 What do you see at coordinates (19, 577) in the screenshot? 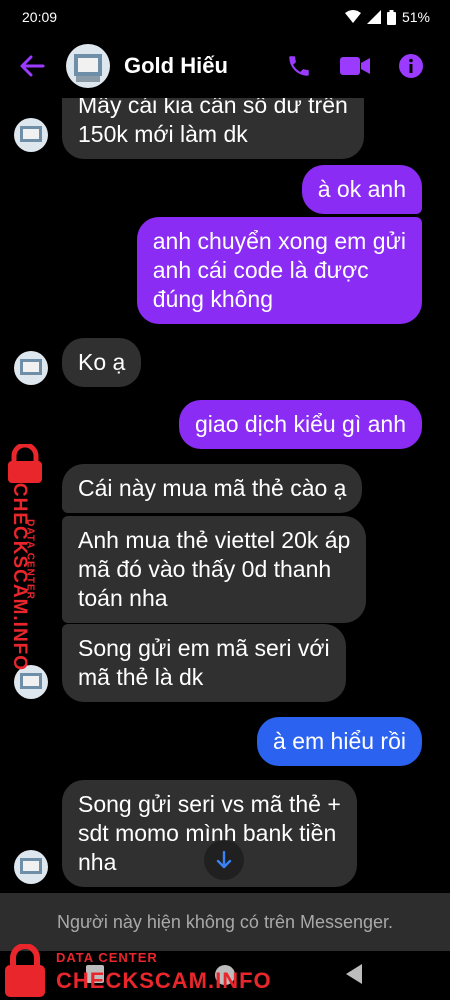
I see `watermark-side-main: CHECKSCAM.INFO` at bounding box center [19, 577].